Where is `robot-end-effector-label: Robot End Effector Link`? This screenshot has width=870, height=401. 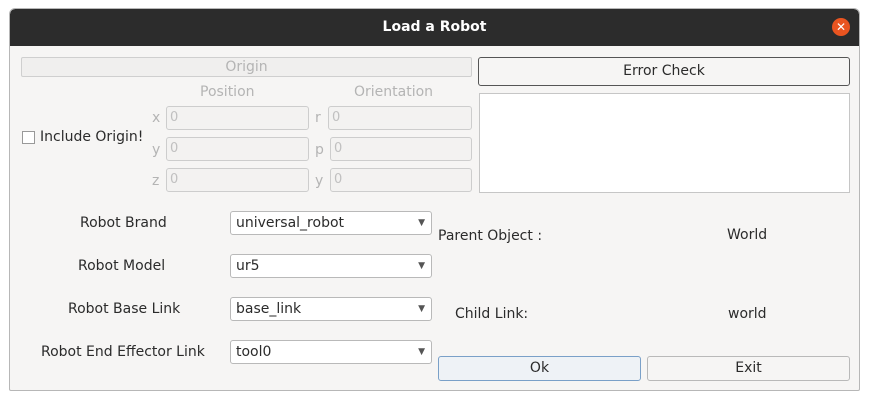 robot-end-effector-label: Robot End Effector Link is located at coordinates (123, 352).